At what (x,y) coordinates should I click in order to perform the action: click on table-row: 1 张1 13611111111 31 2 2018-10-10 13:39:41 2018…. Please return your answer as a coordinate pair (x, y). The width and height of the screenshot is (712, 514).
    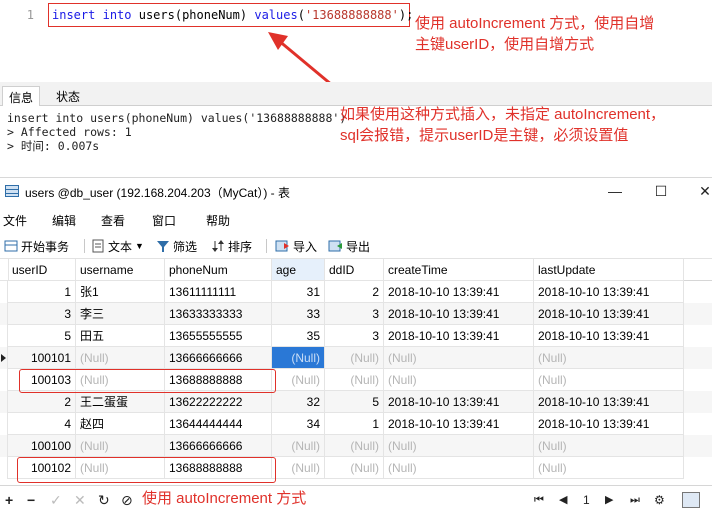
    Looking at the image, I should click on (356, 292).